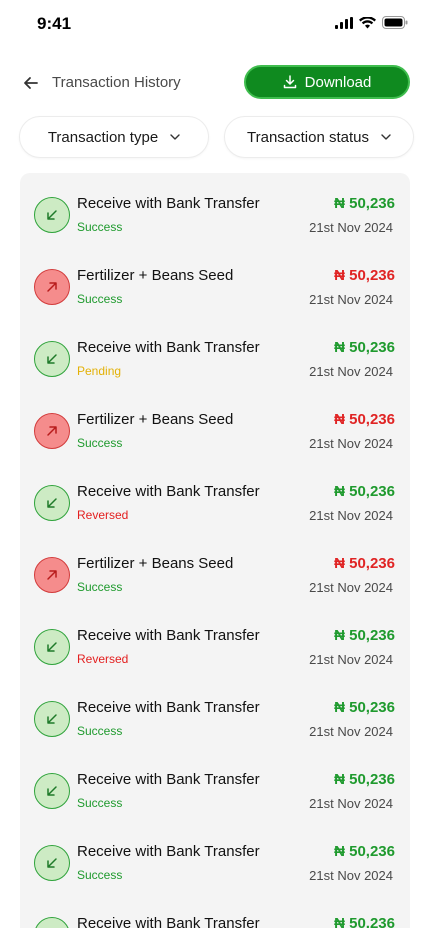  I want to click on transaction-type-filter: Transaction type, so click(114, 137).